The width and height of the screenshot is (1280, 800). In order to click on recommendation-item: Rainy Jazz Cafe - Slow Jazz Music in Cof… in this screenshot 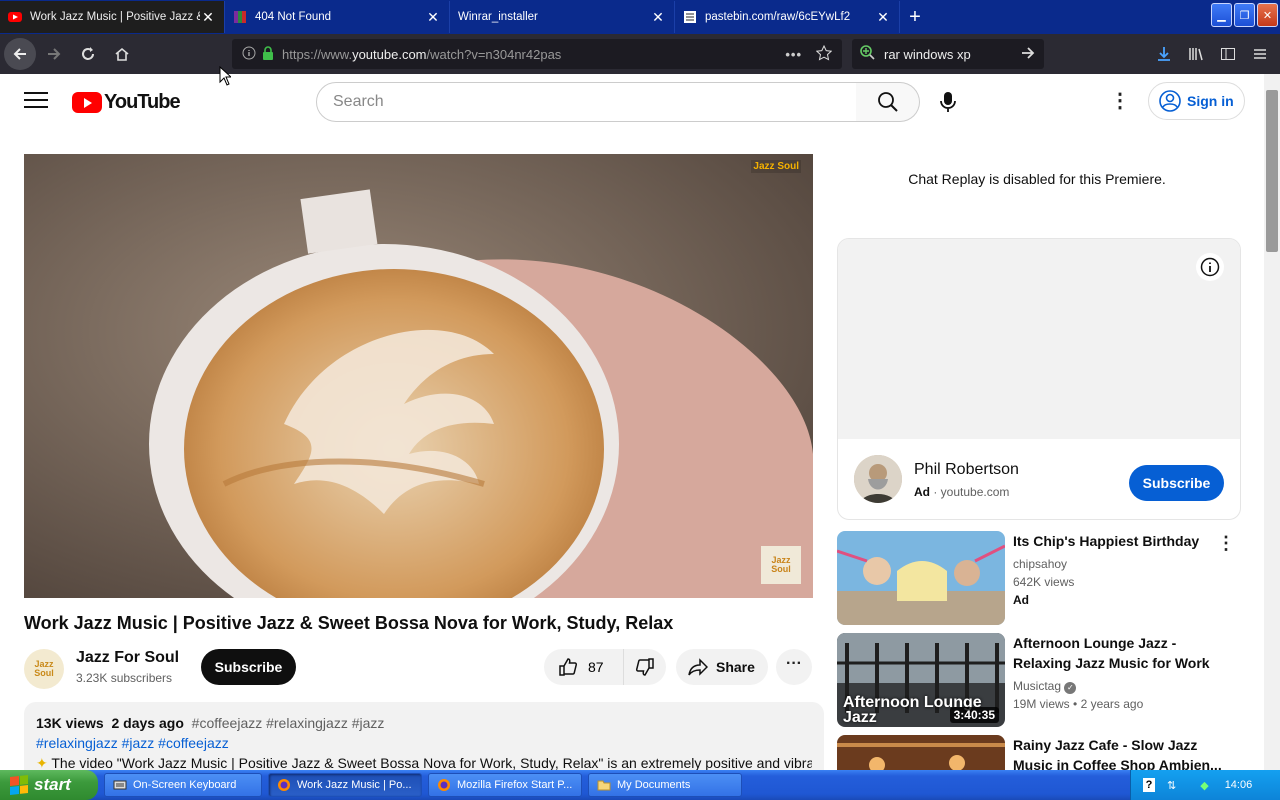, I will do `click(1042, 752)`.